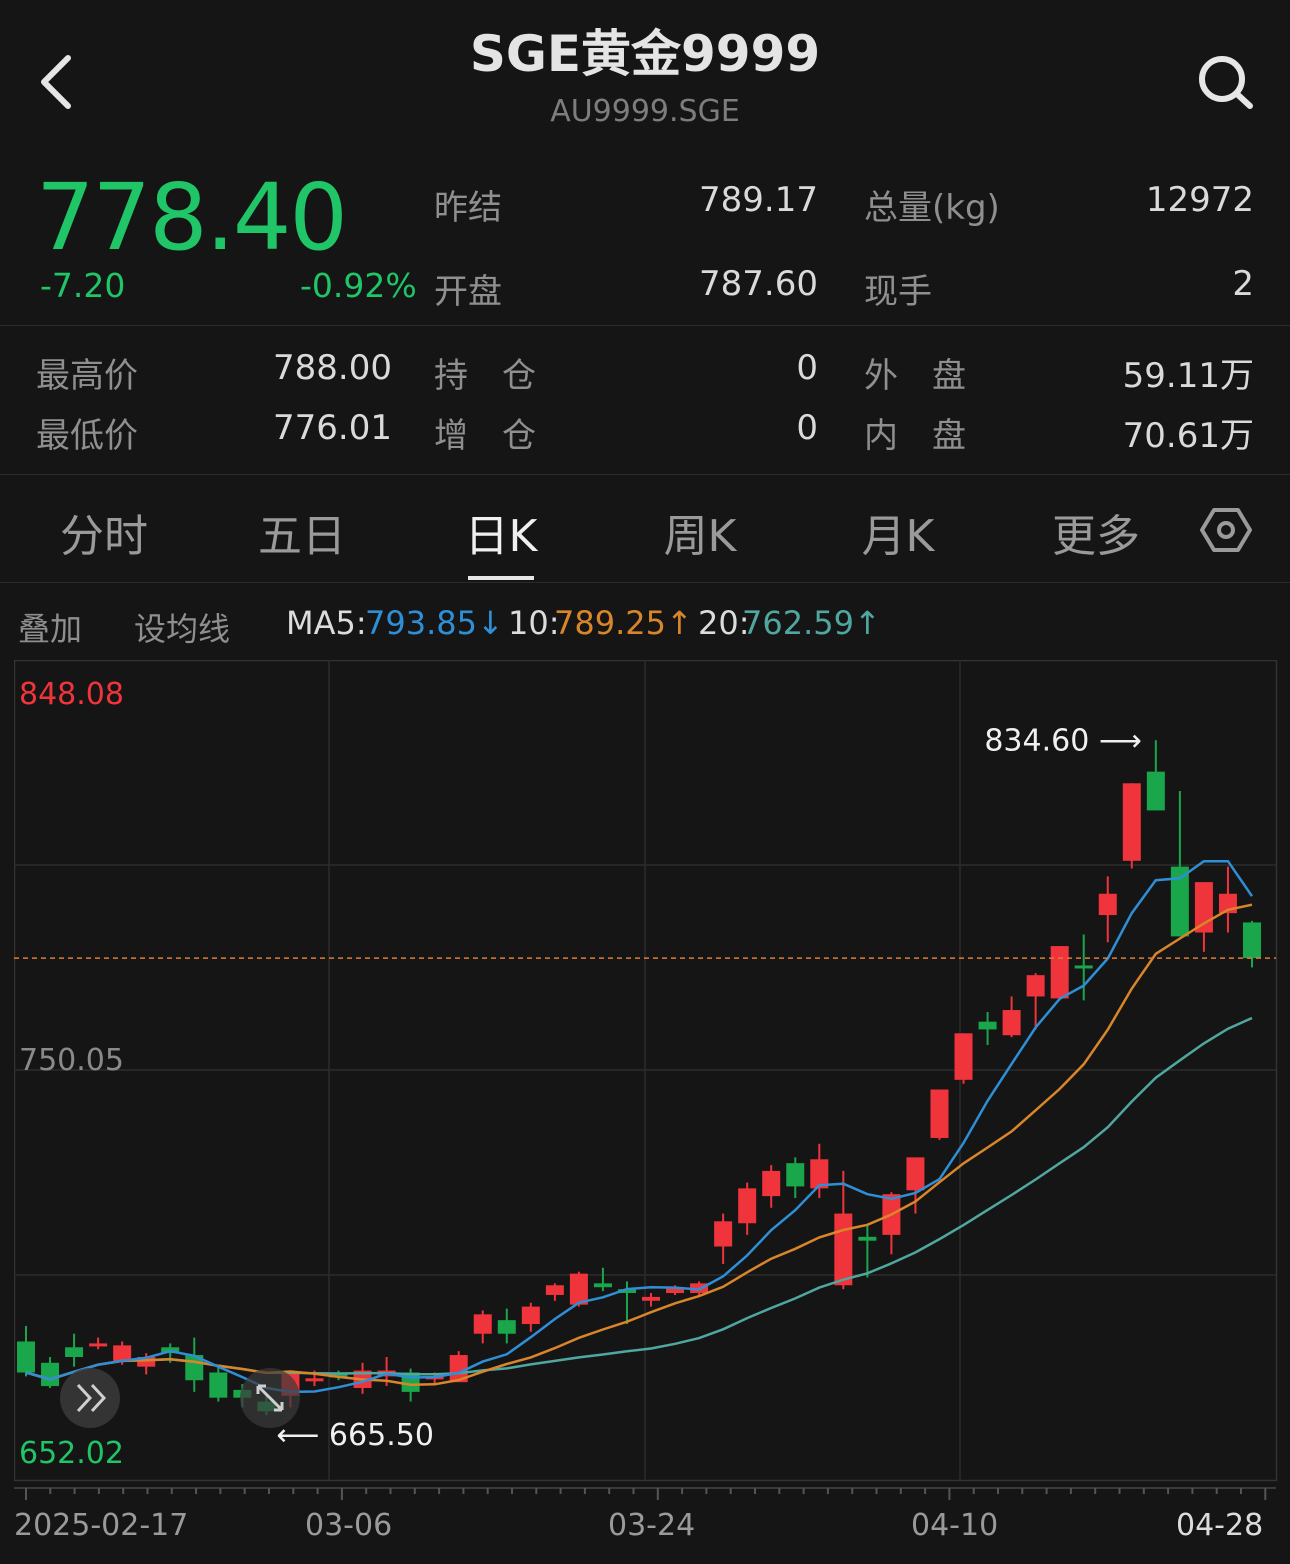  What do you see at coordinates (807, 368) in the screenshot?
I see `position-value: 0` at bounding box center [807, 368].